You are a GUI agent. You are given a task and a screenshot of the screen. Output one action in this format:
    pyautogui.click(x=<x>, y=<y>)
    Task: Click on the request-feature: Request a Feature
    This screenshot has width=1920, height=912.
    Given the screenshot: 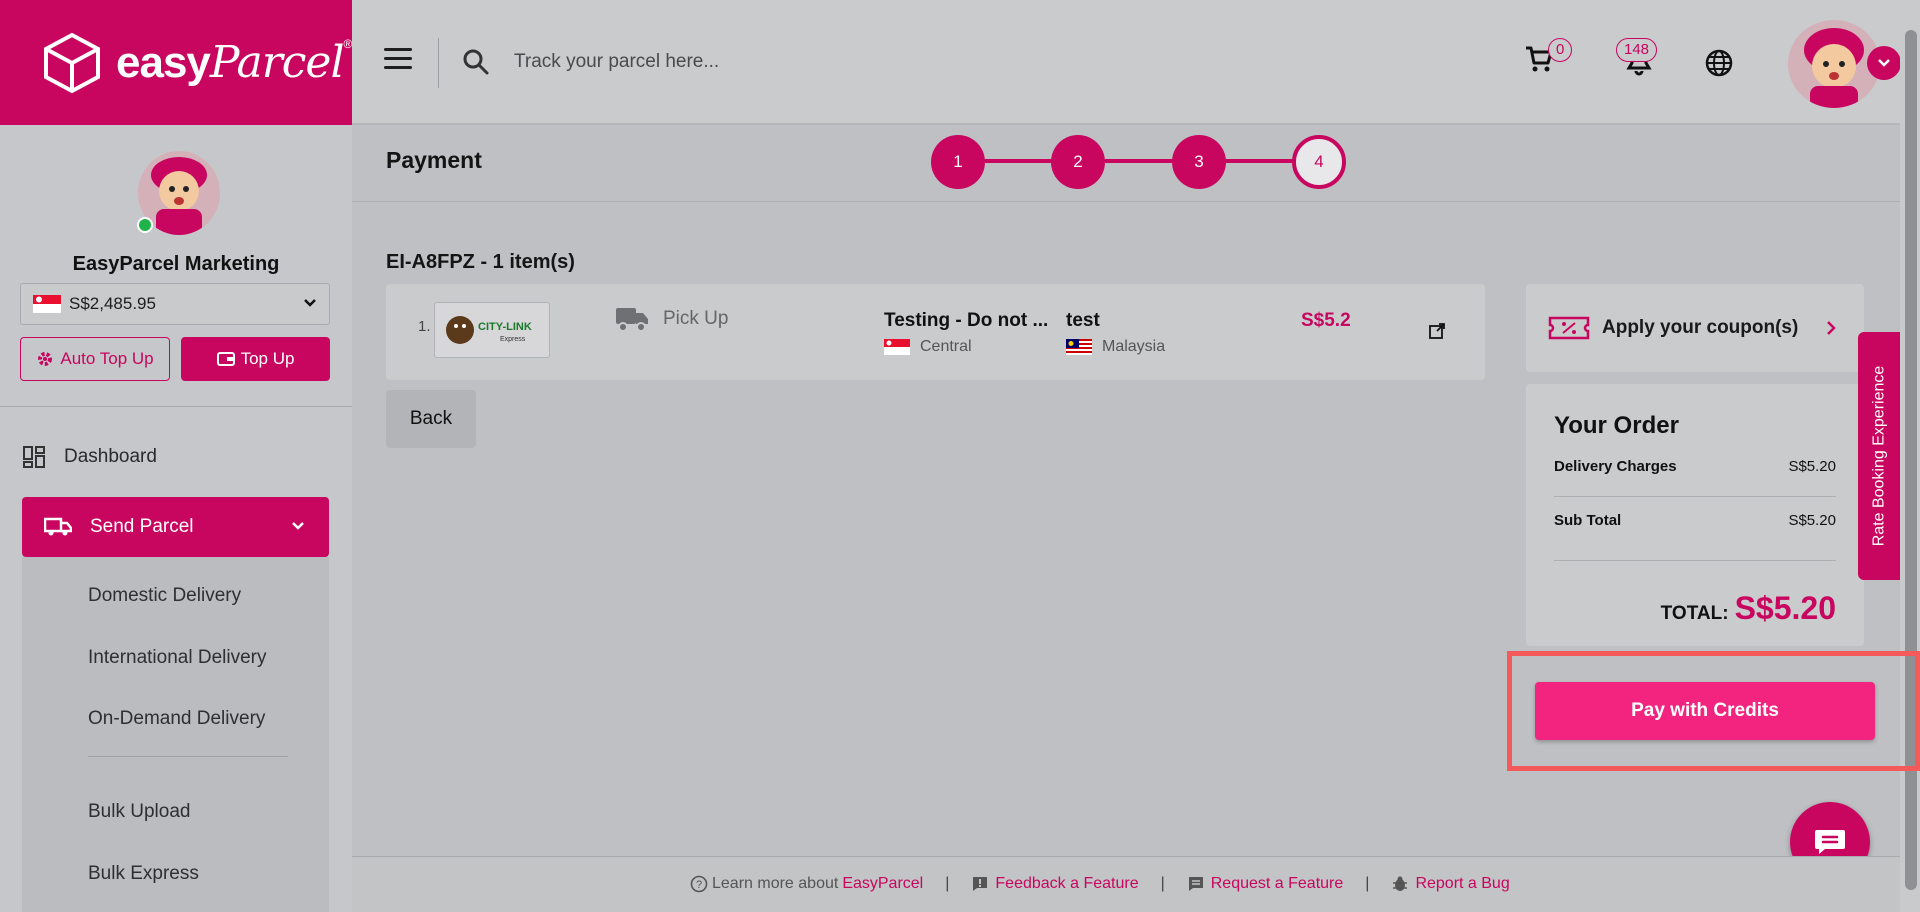 What is the action you would take?
    pyautogui.click(x=1265, y=884)
    